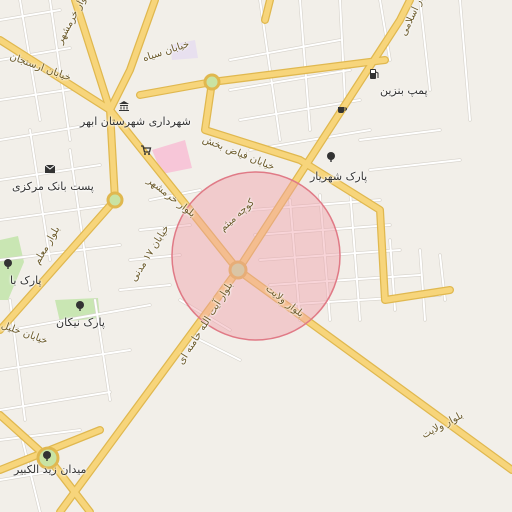 Image resolution: width=512 pixels, height=512 pixels. Describe the element at coordinates (51, 171) in the screenshot. I see `post-icon` at that location.